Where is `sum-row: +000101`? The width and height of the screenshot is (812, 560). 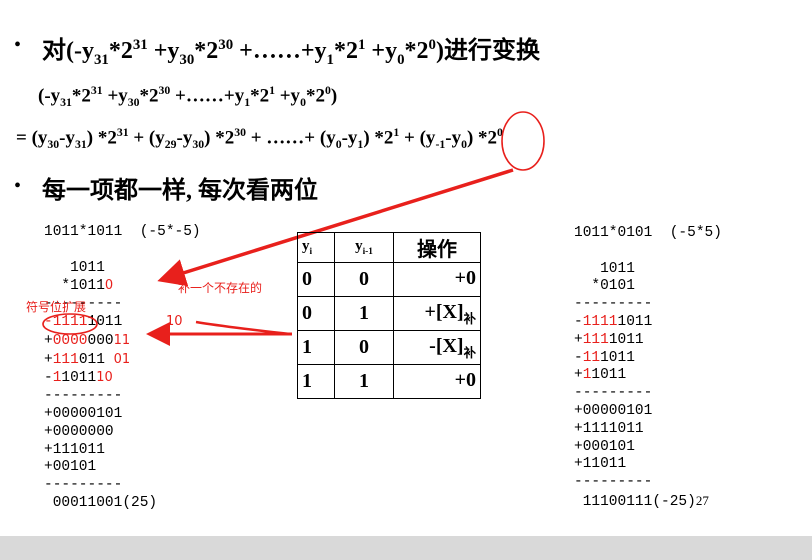
sum-row: +000101 is located at coordinates (604, 446).